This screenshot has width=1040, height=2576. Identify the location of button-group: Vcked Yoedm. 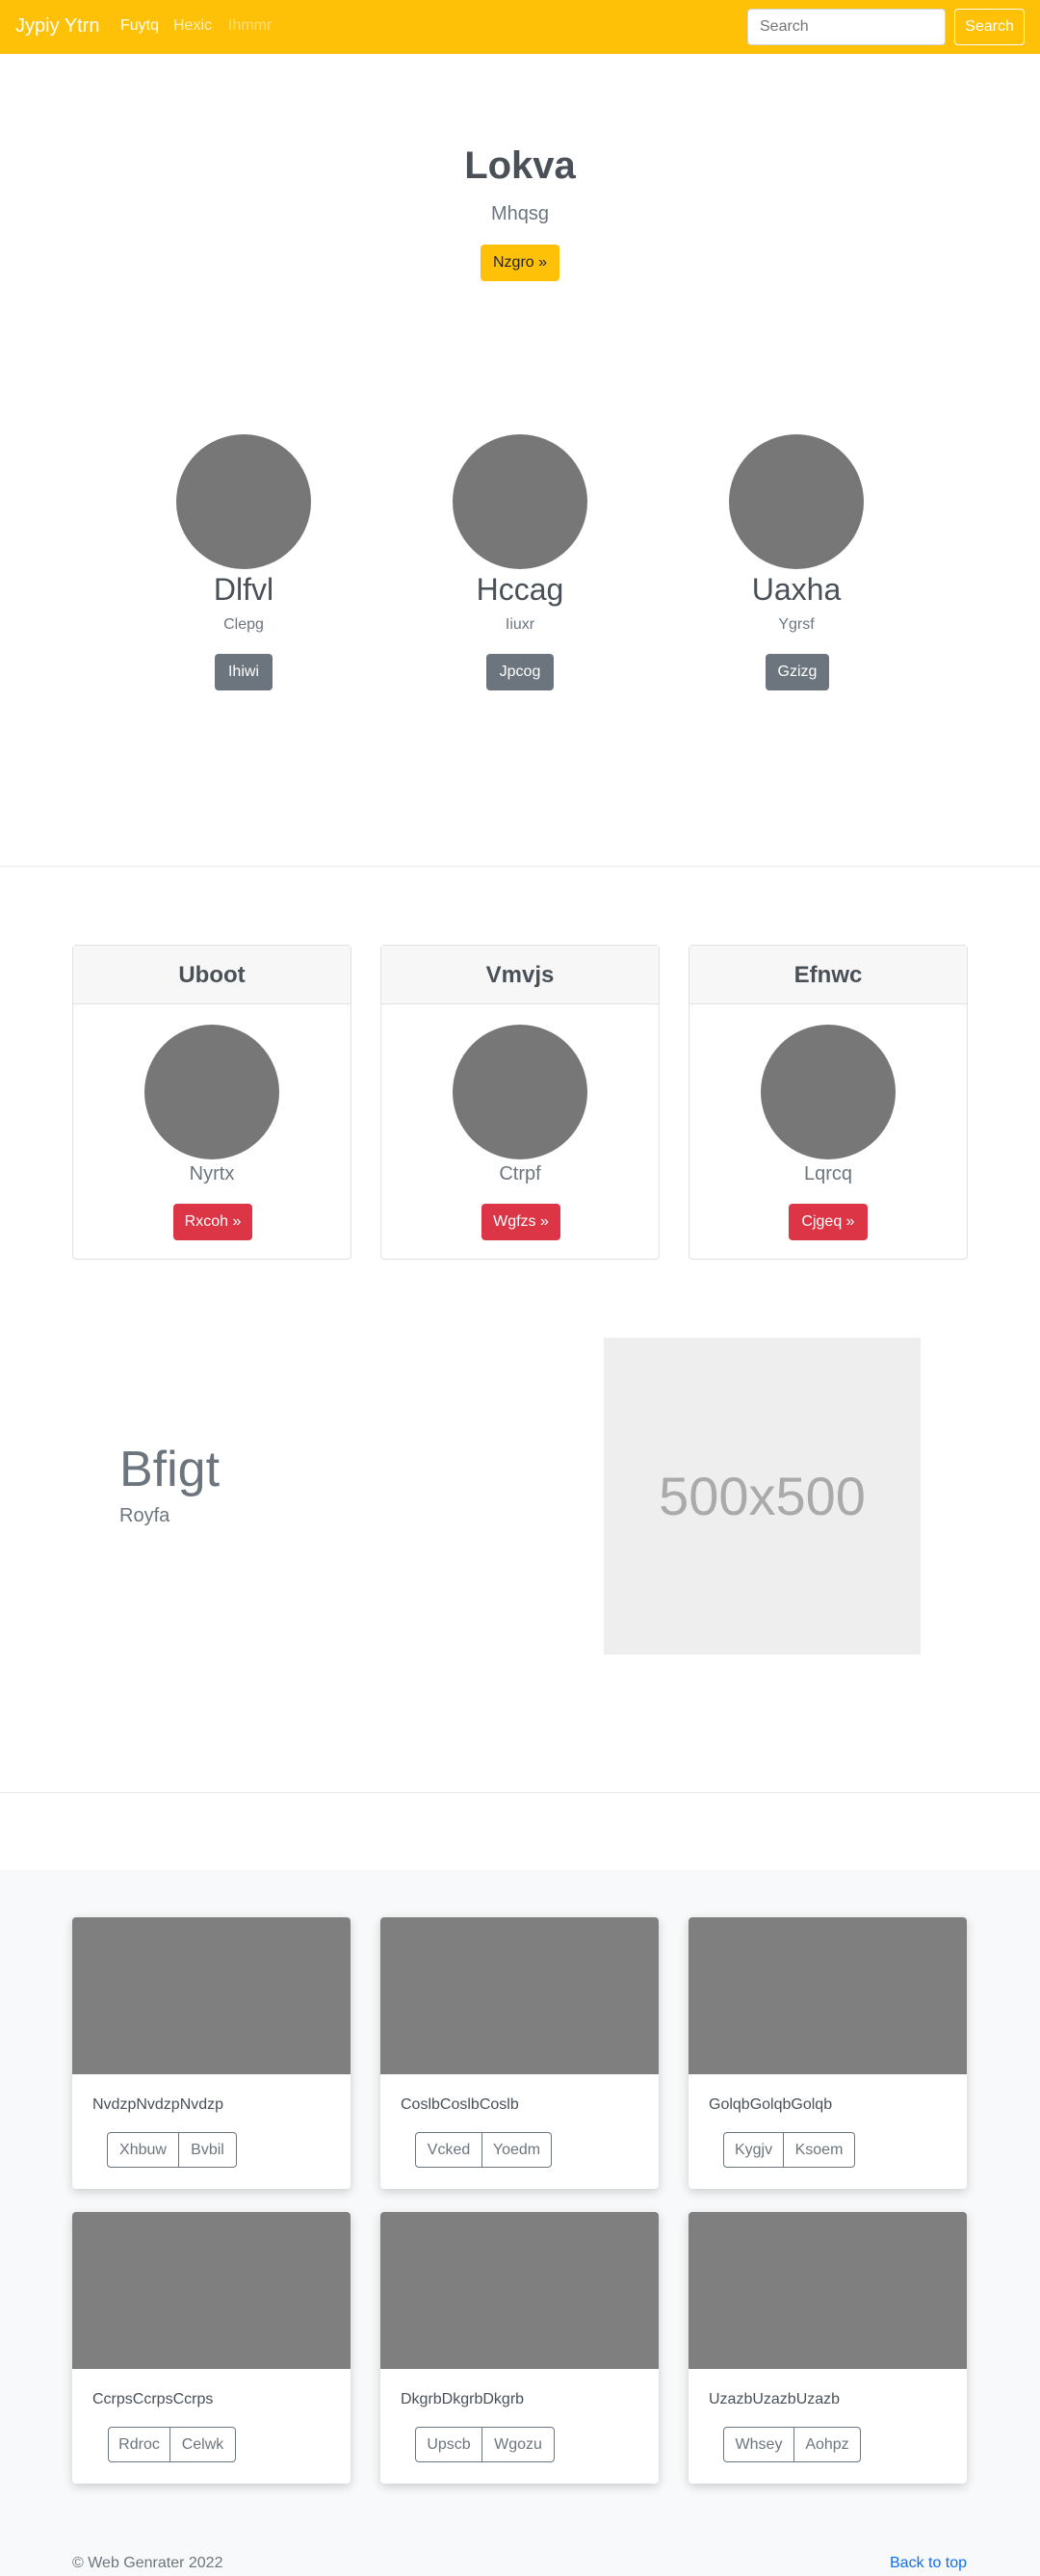
(483, 2150).